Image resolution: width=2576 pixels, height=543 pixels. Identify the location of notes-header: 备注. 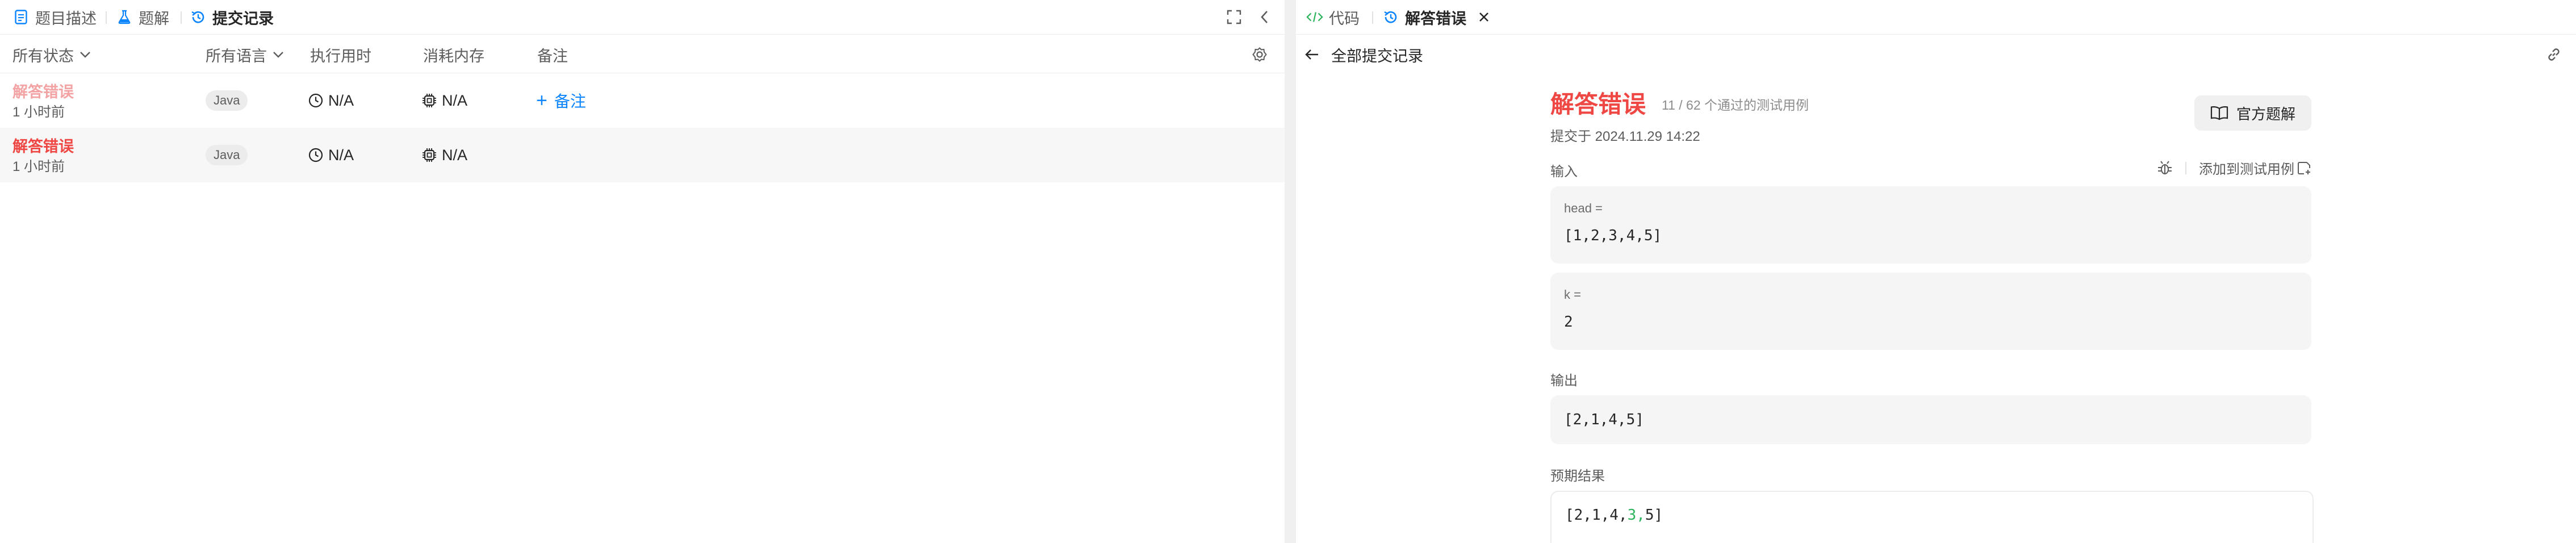
(552, 55).